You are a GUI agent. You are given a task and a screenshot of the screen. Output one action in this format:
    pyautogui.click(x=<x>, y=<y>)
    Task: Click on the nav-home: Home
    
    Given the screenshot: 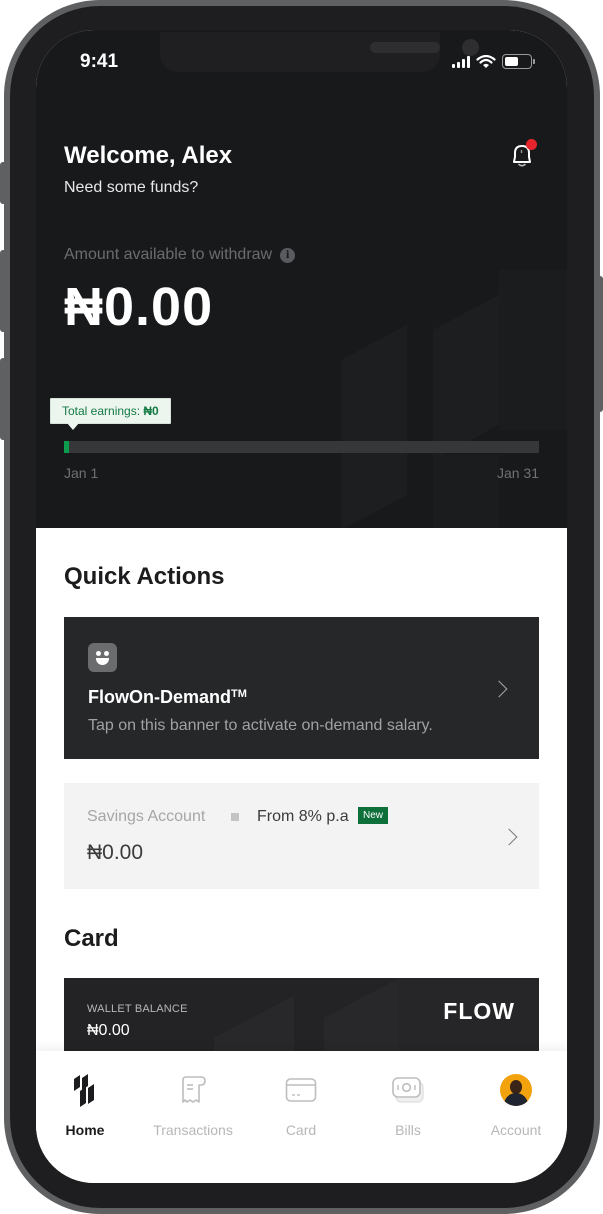 What is the action you would take?
    pyautogui.click(x=85, y=1105)
    